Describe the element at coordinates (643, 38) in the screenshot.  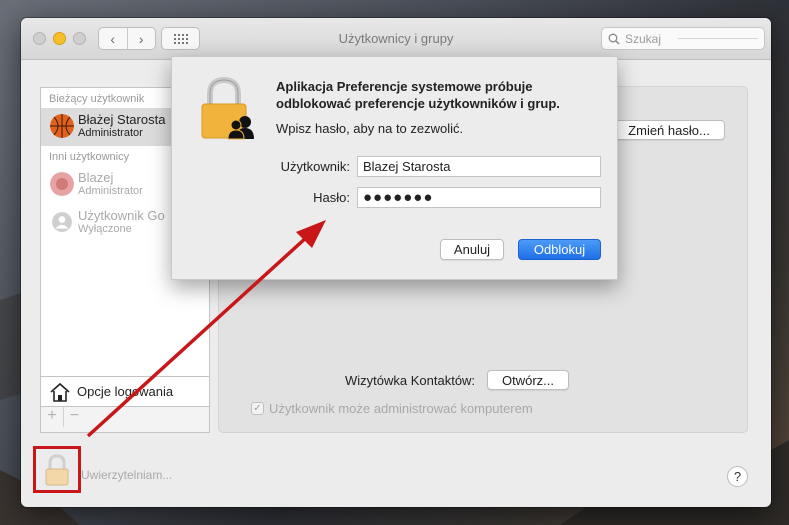
I see `search-placeholder: Szukaj` at that location.